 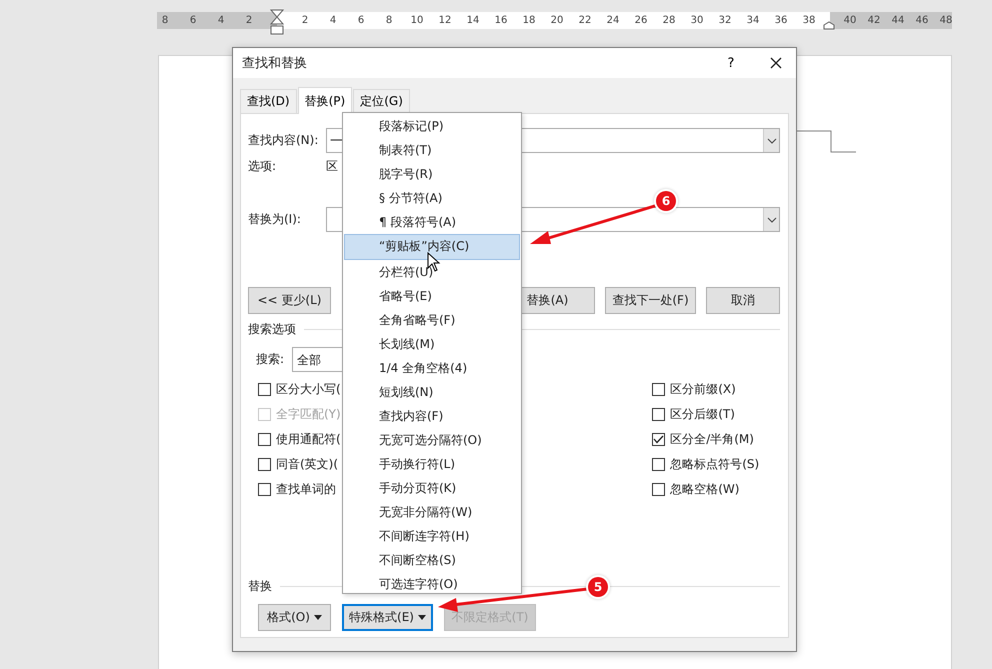 I want to click on field-label: 选项:, so click(x=263, y=166).